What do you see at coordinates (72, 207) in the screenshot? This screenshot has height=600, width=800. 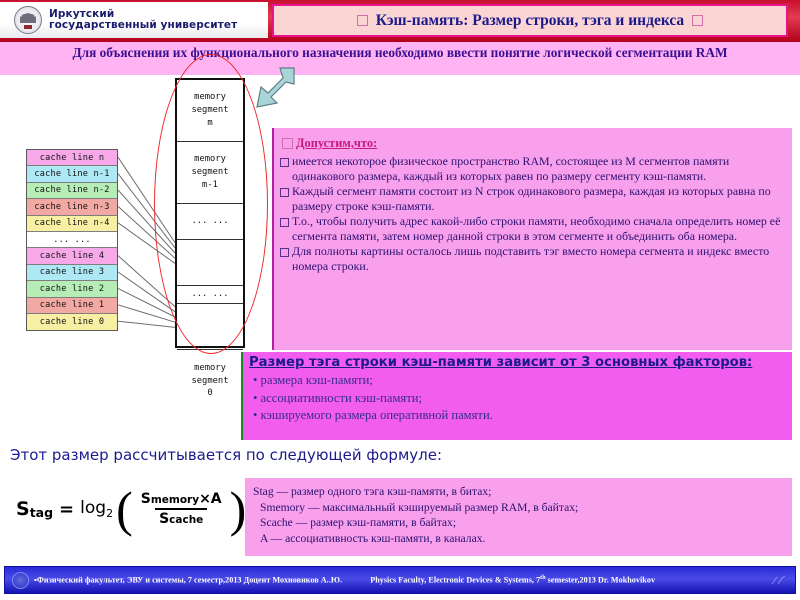 I see `cache-line-row: cache line n-3` at bounding box center [72, 207].